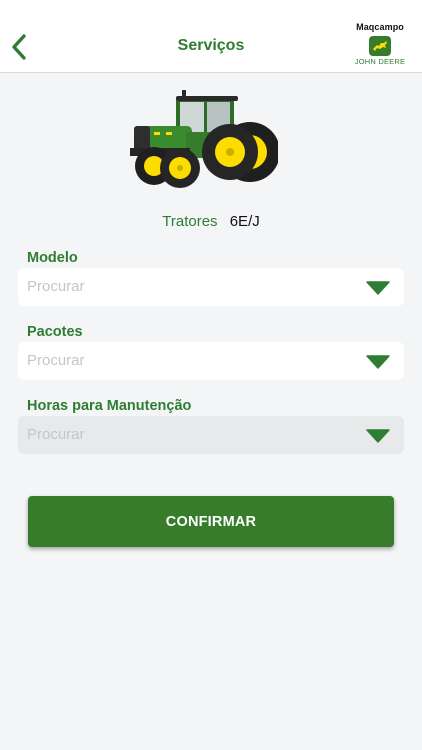  Describe the element at coordinates (52, 258) in the screenshot. I see `modelo-label: Modelo` at that location.